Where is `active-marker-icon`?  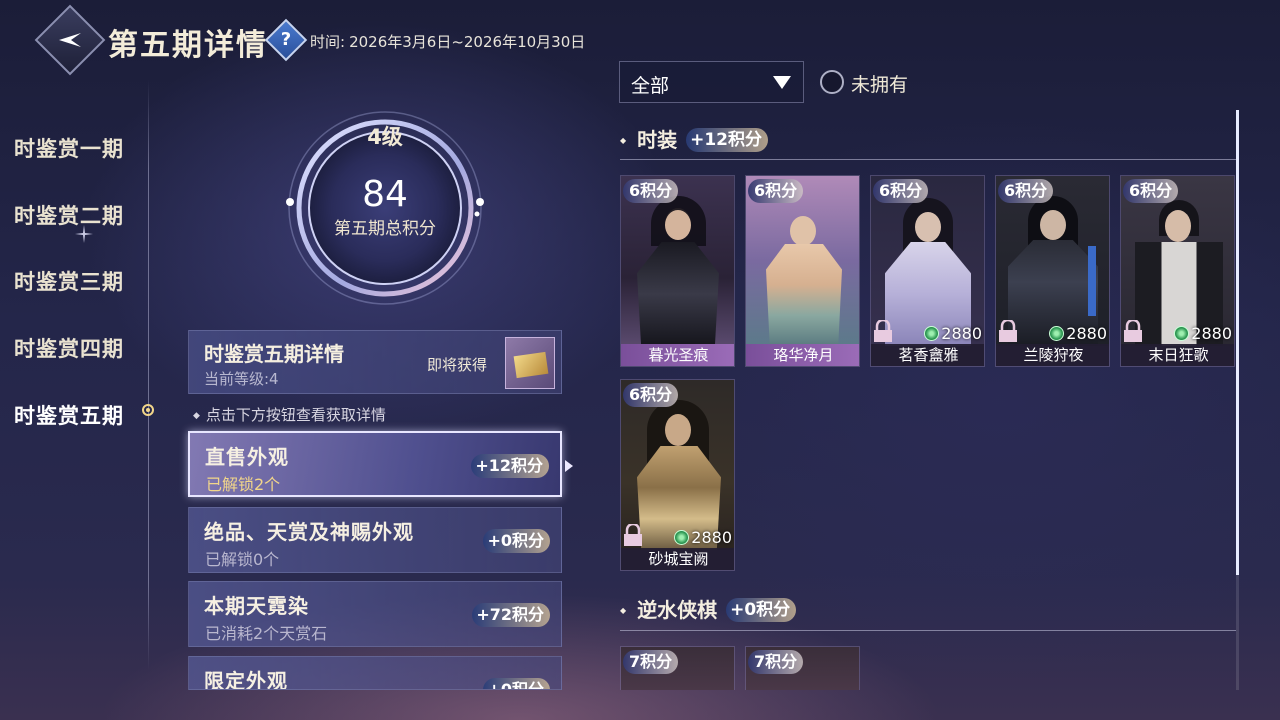 active-marker-icon is located at coordinates (148, 410).